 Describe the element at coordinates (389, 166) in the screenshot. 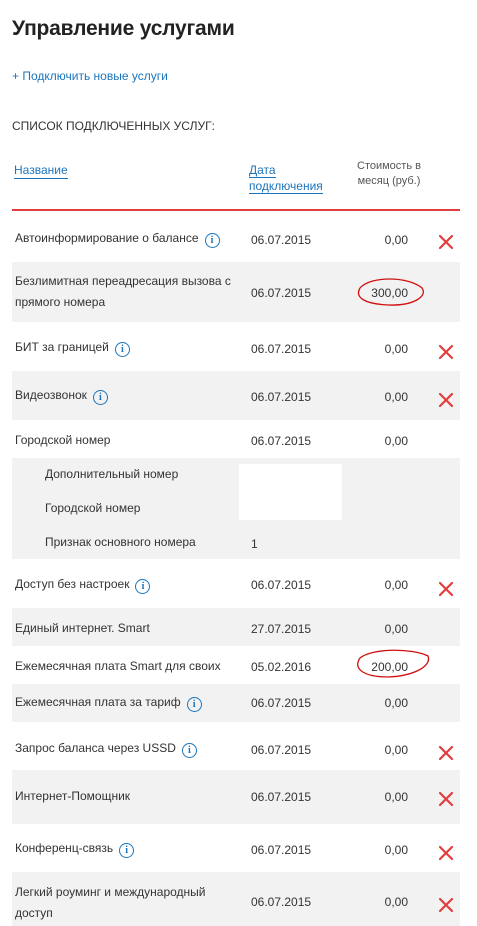

I see `column-header-cost-line1: Стоимость в` at that location.